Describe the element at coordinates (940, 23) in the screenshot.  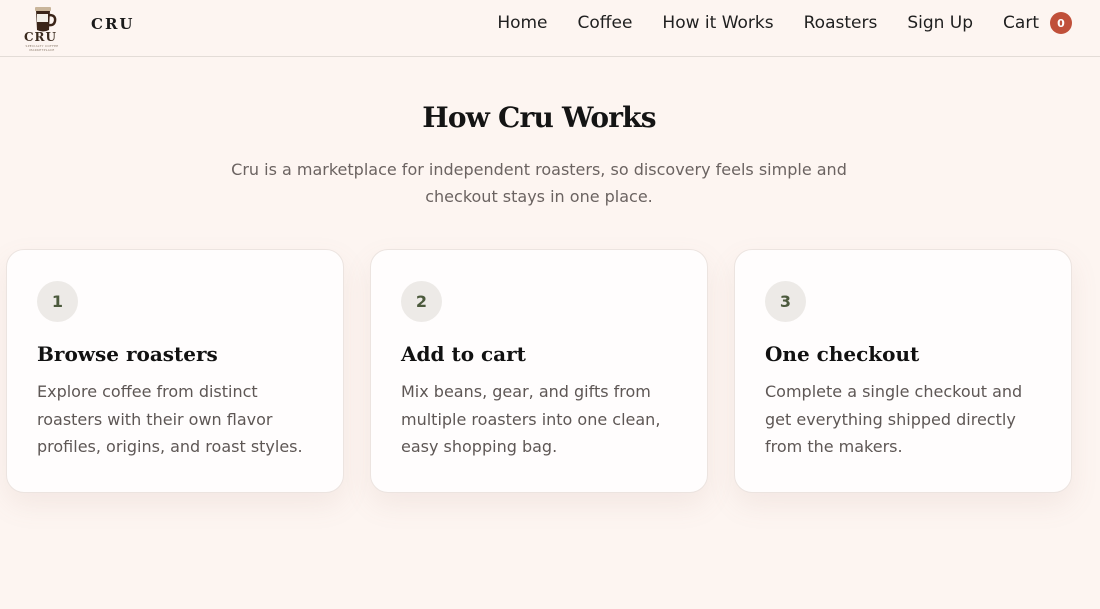
I see `nav-sign-up: Sign Up` at that location.